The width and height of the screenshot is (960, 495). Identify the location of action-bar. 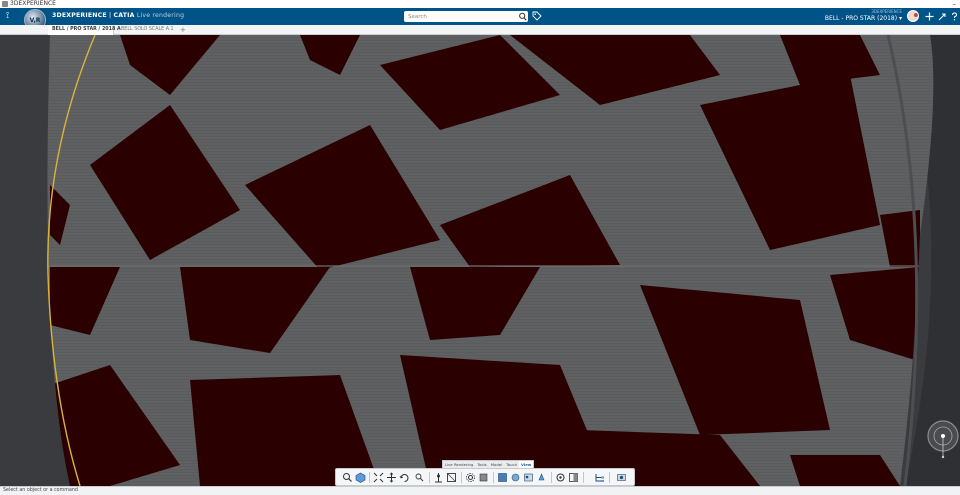
(485, 477).